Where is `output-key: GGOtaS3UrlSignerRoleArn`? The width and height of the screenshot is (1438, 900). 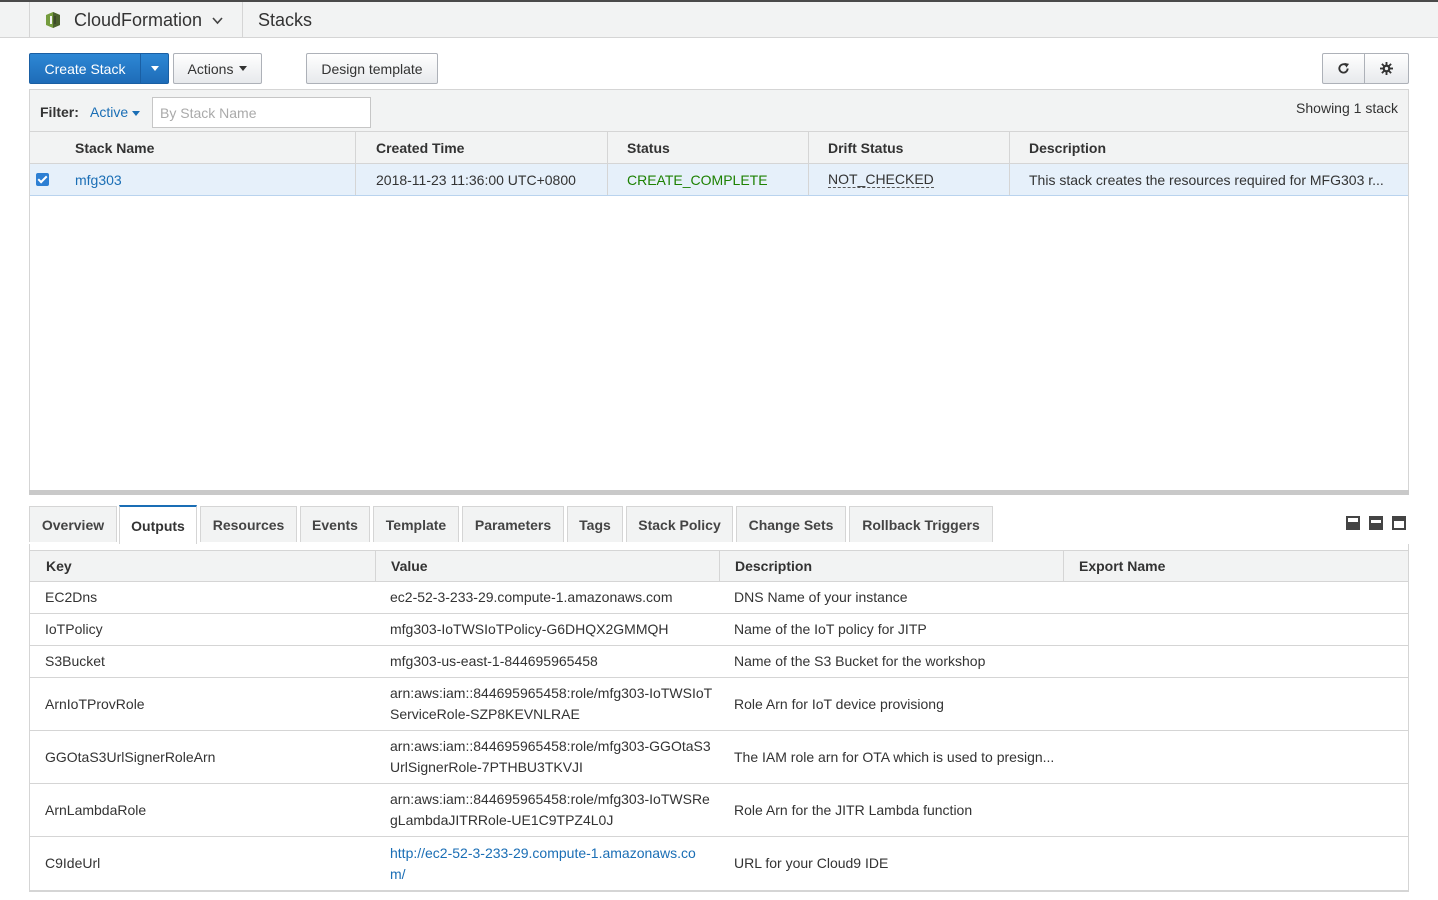 output-key: GGOtaS3UrlSignerRoleArn is located at coordinates (130, 756).